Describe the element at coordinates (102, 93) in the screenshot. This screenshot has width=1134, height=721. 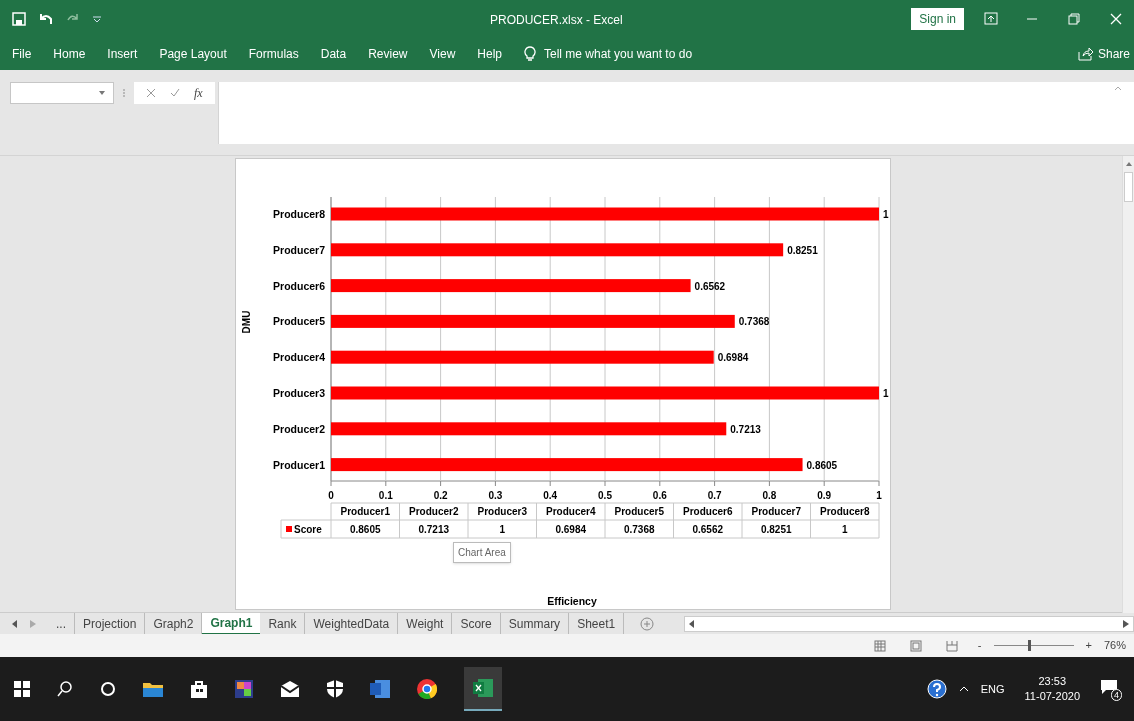
I see `dropdown-icon` at that location.